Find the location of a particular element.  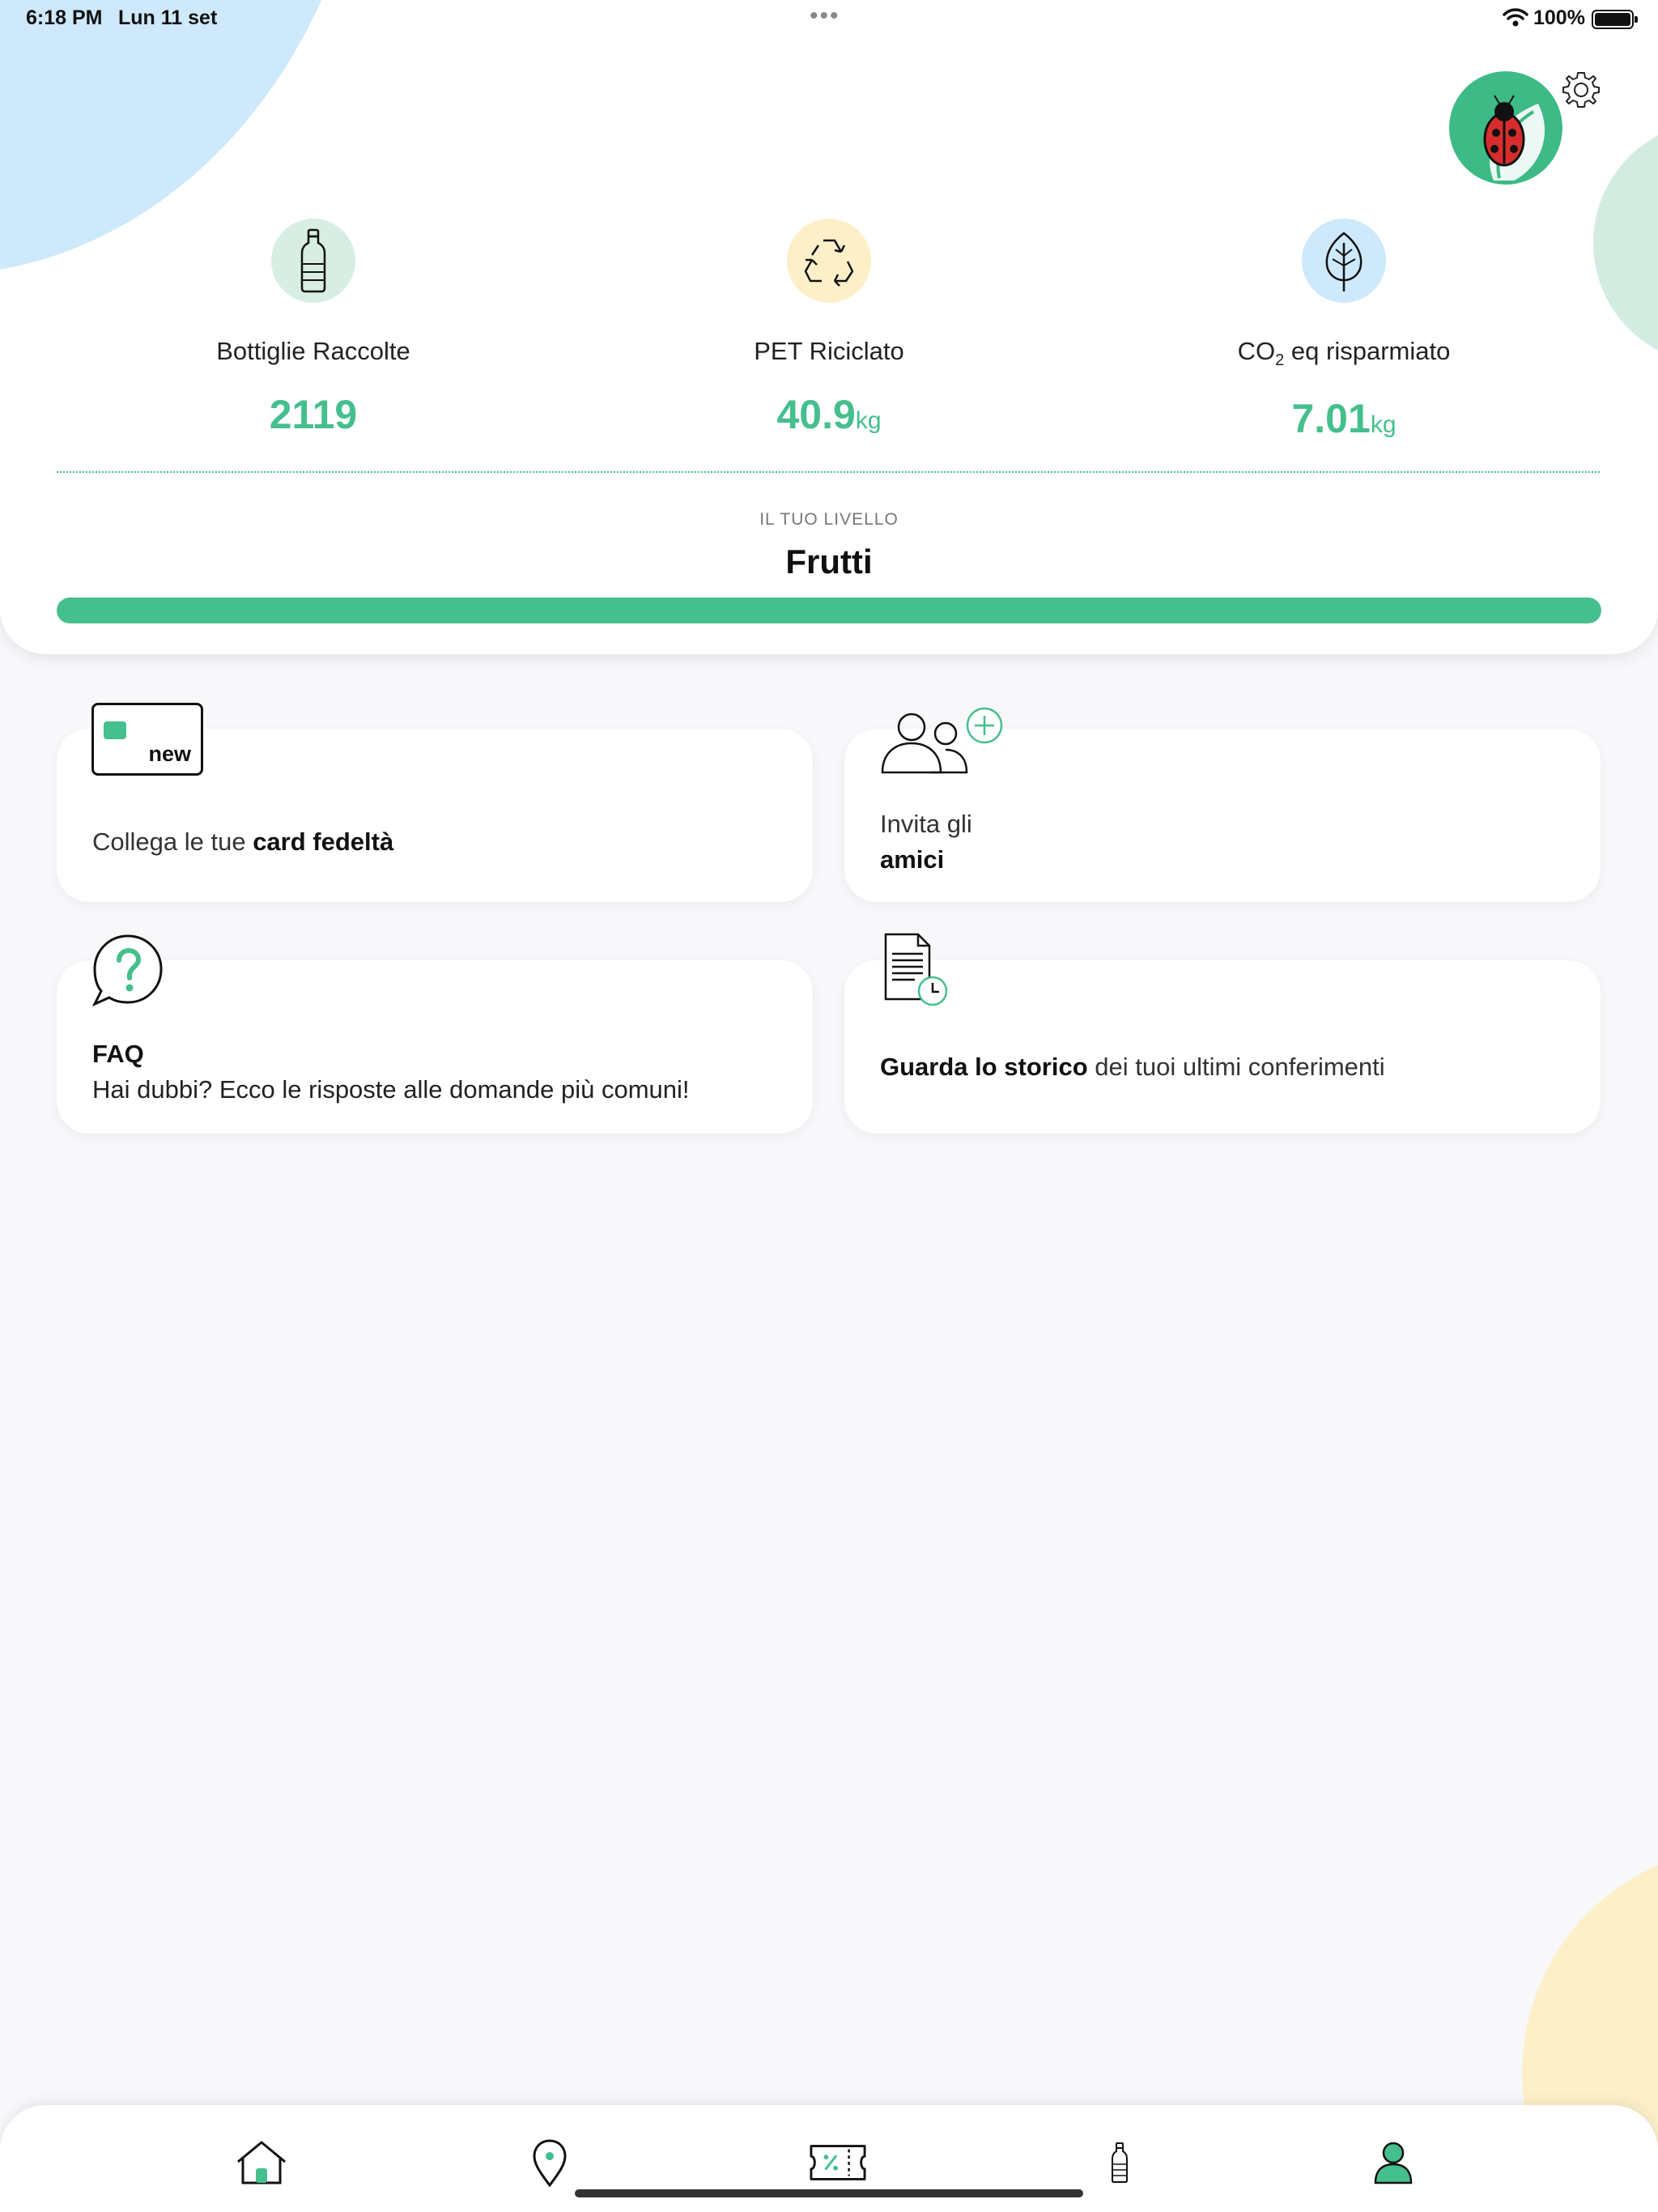

tab-profile is located at coordinates (1393, 2163).